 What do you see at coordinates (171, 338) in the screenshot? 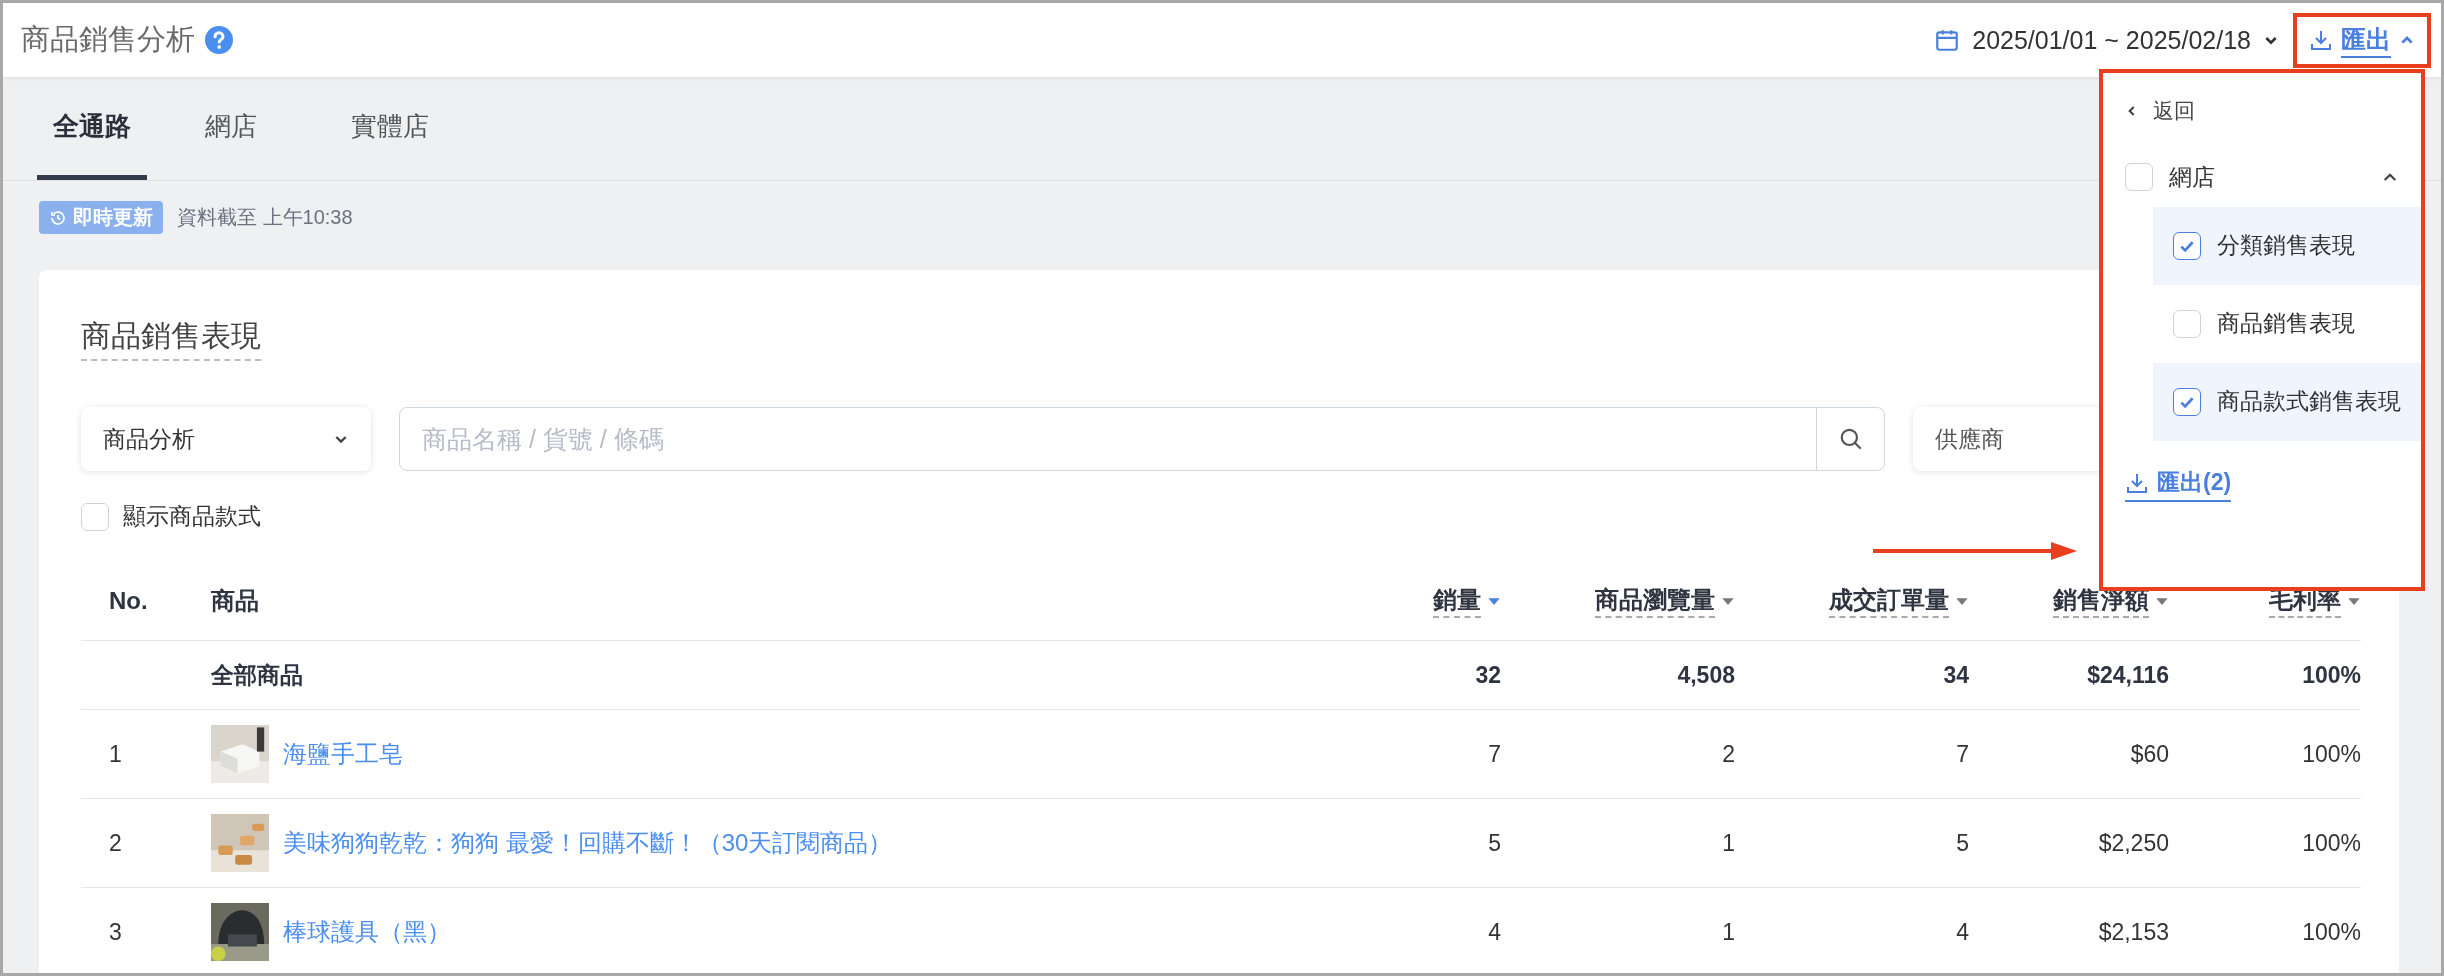
I see `card-title: 商品銷售表現` at bounding box center [171, 338].